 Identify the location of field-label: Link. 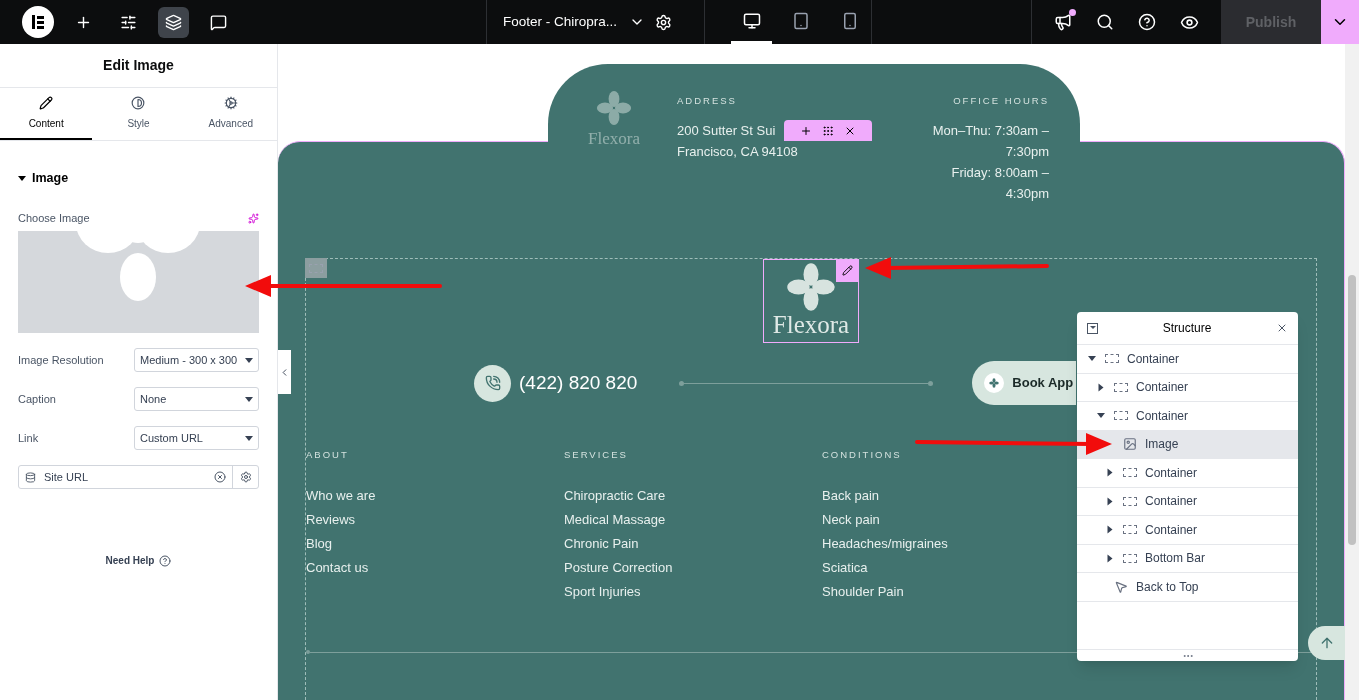
(29, 438).